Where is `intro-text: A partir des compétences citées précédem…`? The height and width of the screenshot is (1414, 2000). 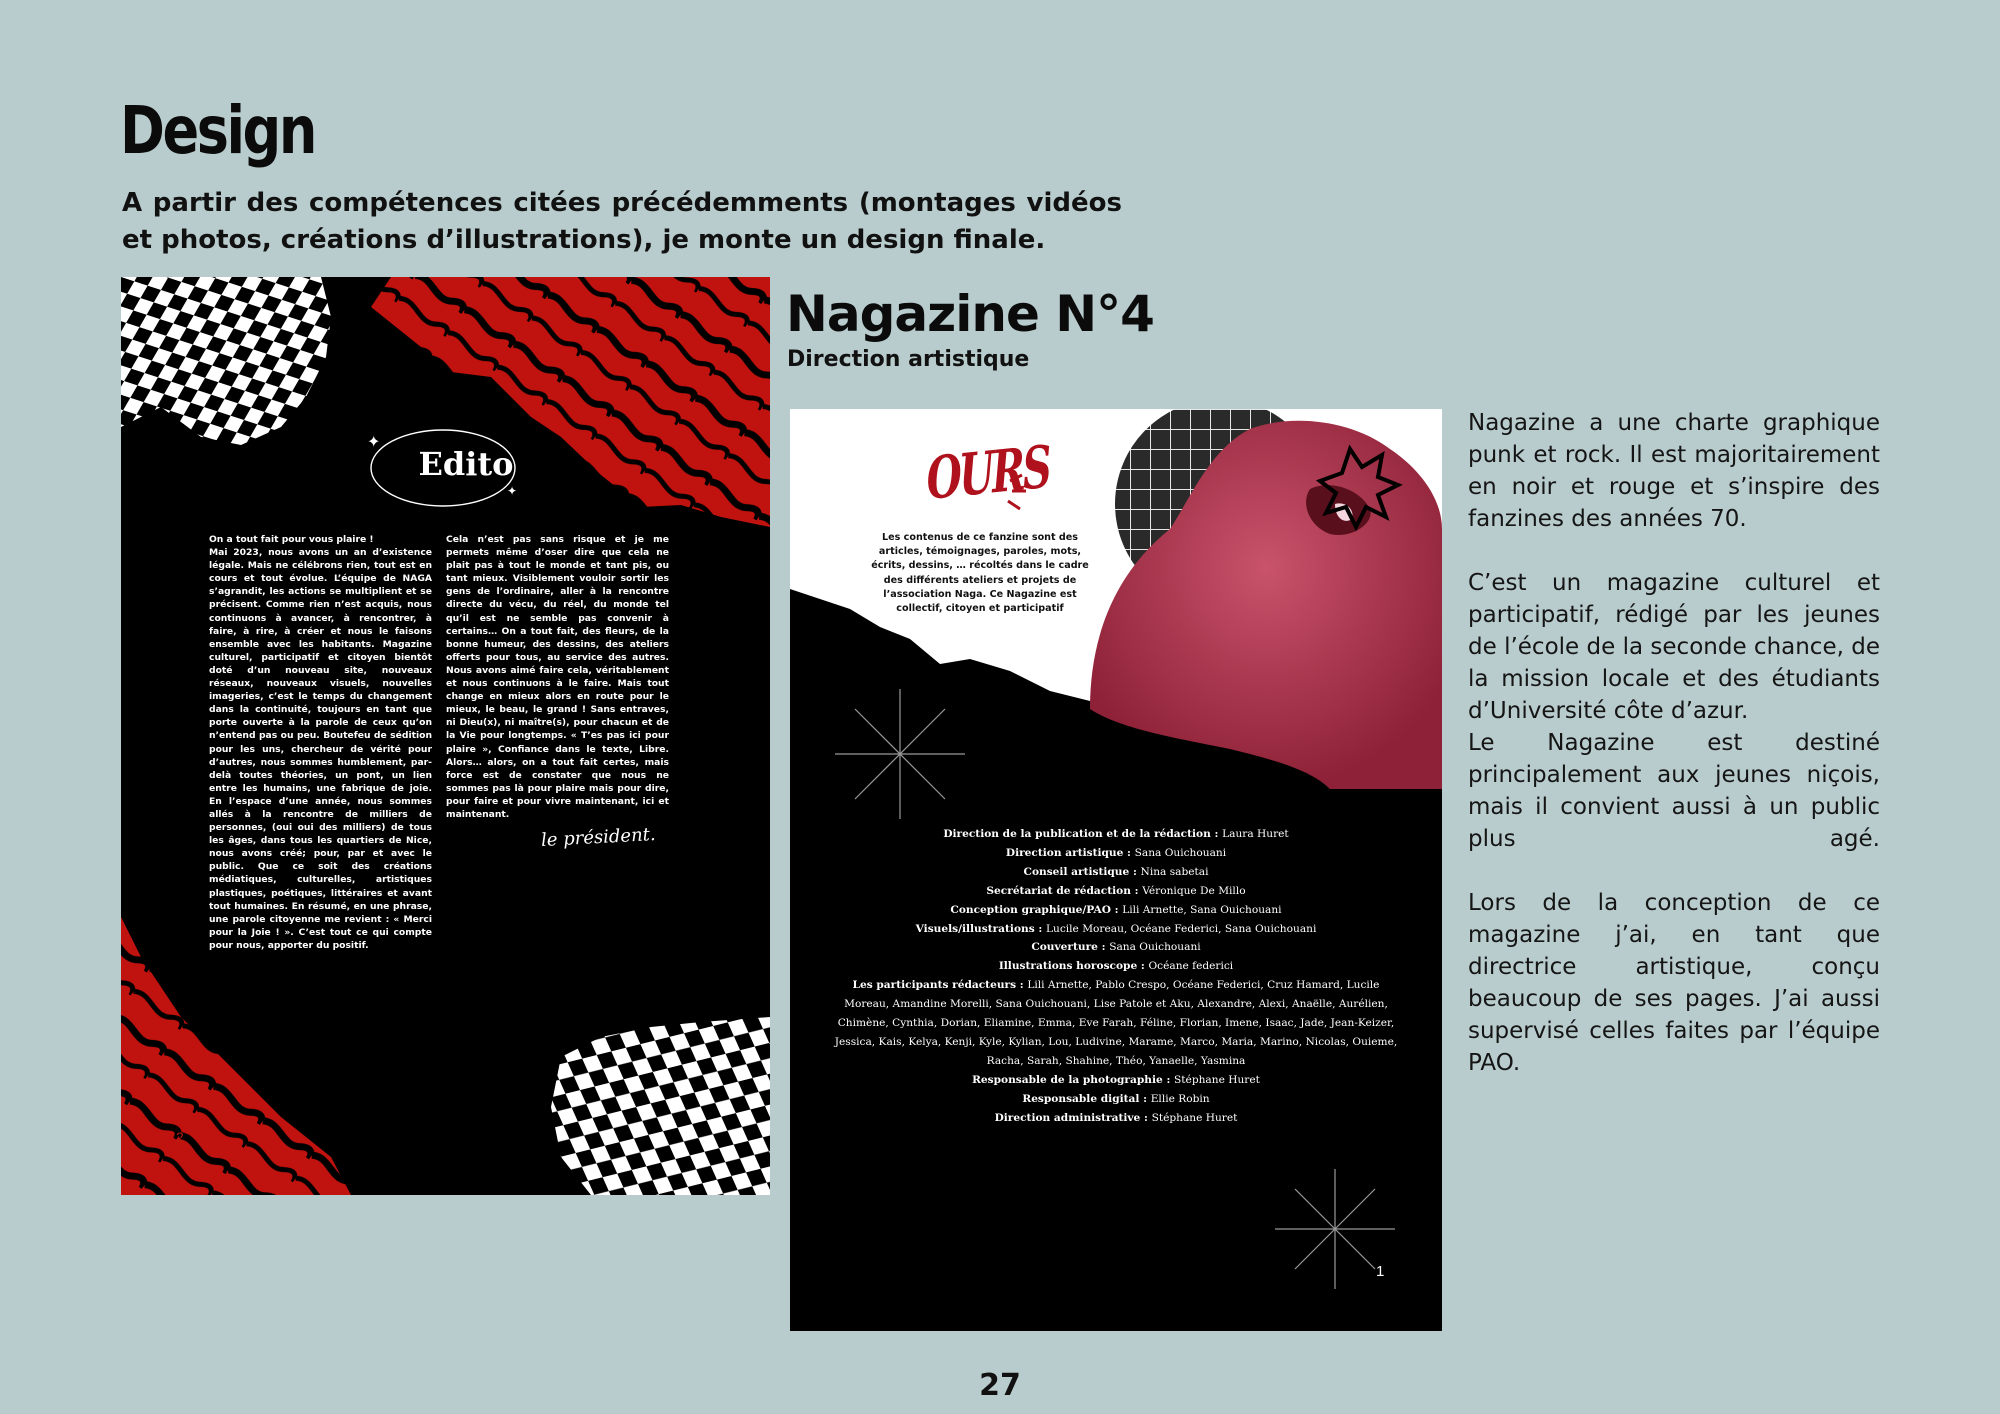 intro-text: A partir des compétences citées précédem… is located at coordinates (622, 221).